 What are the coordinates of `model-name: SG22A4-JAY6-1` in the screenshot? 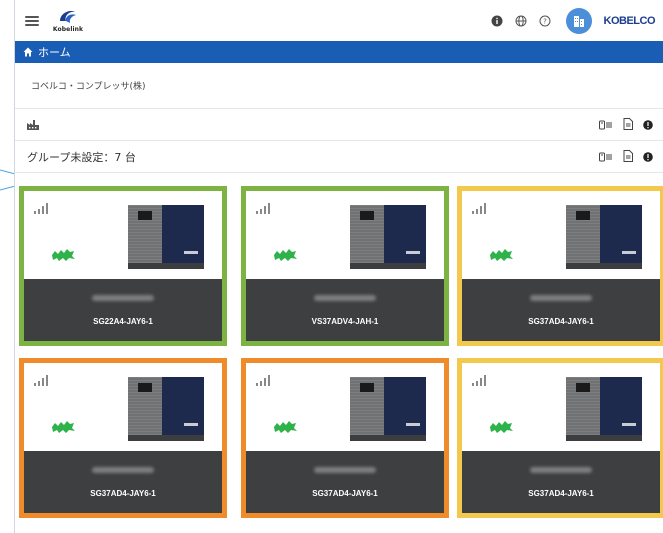 It's located at (123, 321).